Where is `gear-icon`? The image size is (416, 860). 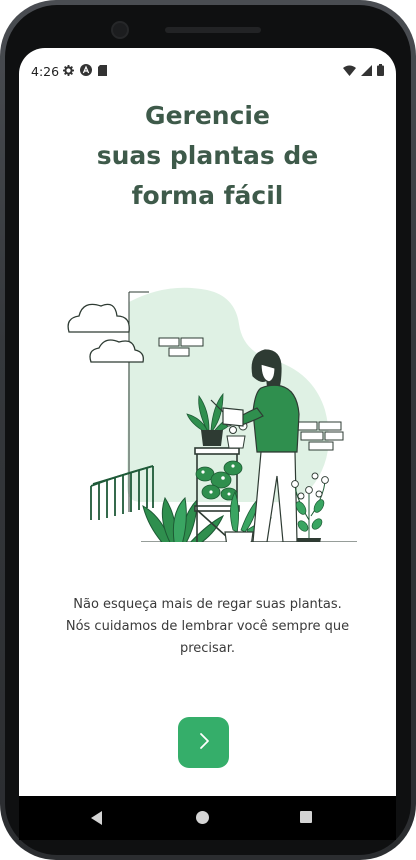
gear-icon is located at coordinates (68, 71).